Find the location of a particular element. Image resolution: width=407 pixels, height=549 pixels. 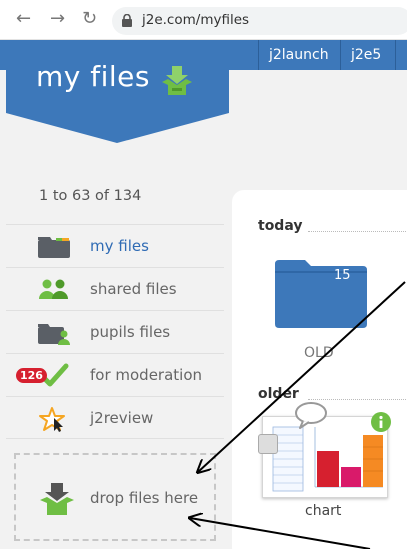

folder-file-count: 15 is located at coordinates (342, 275).